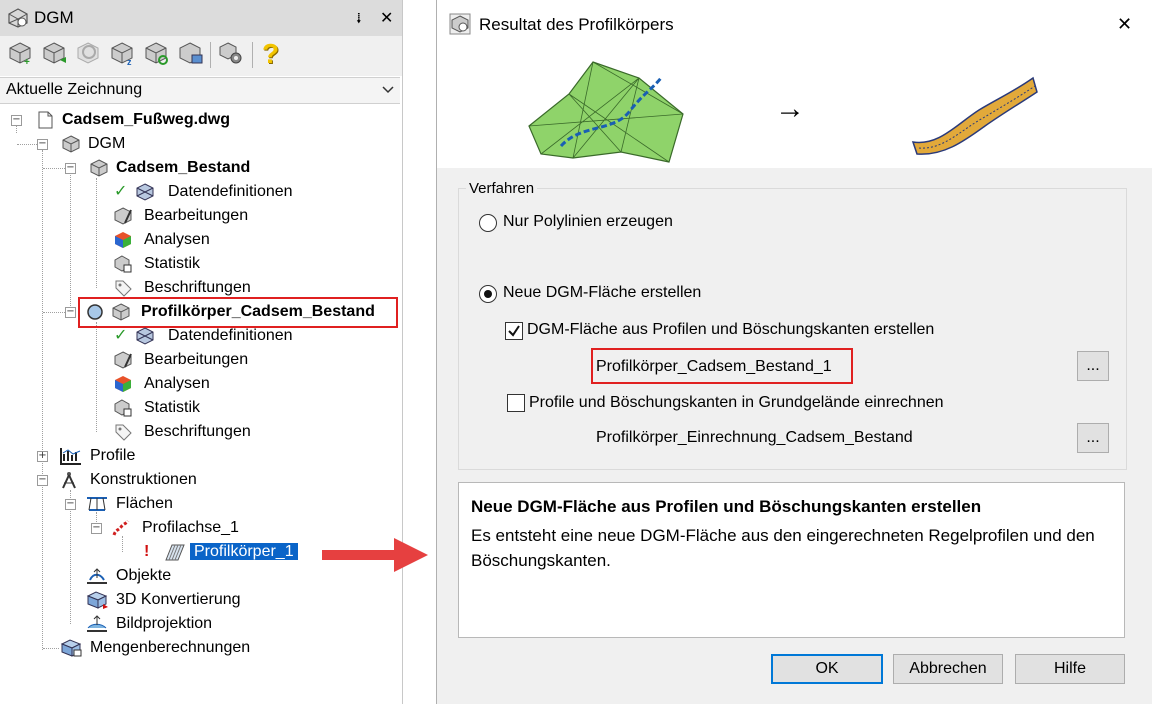 This screenshot has width=1152, height=704. Describe the element at coordinates (21, 53) in the screenshot. I see `new-dgm-icon: +` at that location.